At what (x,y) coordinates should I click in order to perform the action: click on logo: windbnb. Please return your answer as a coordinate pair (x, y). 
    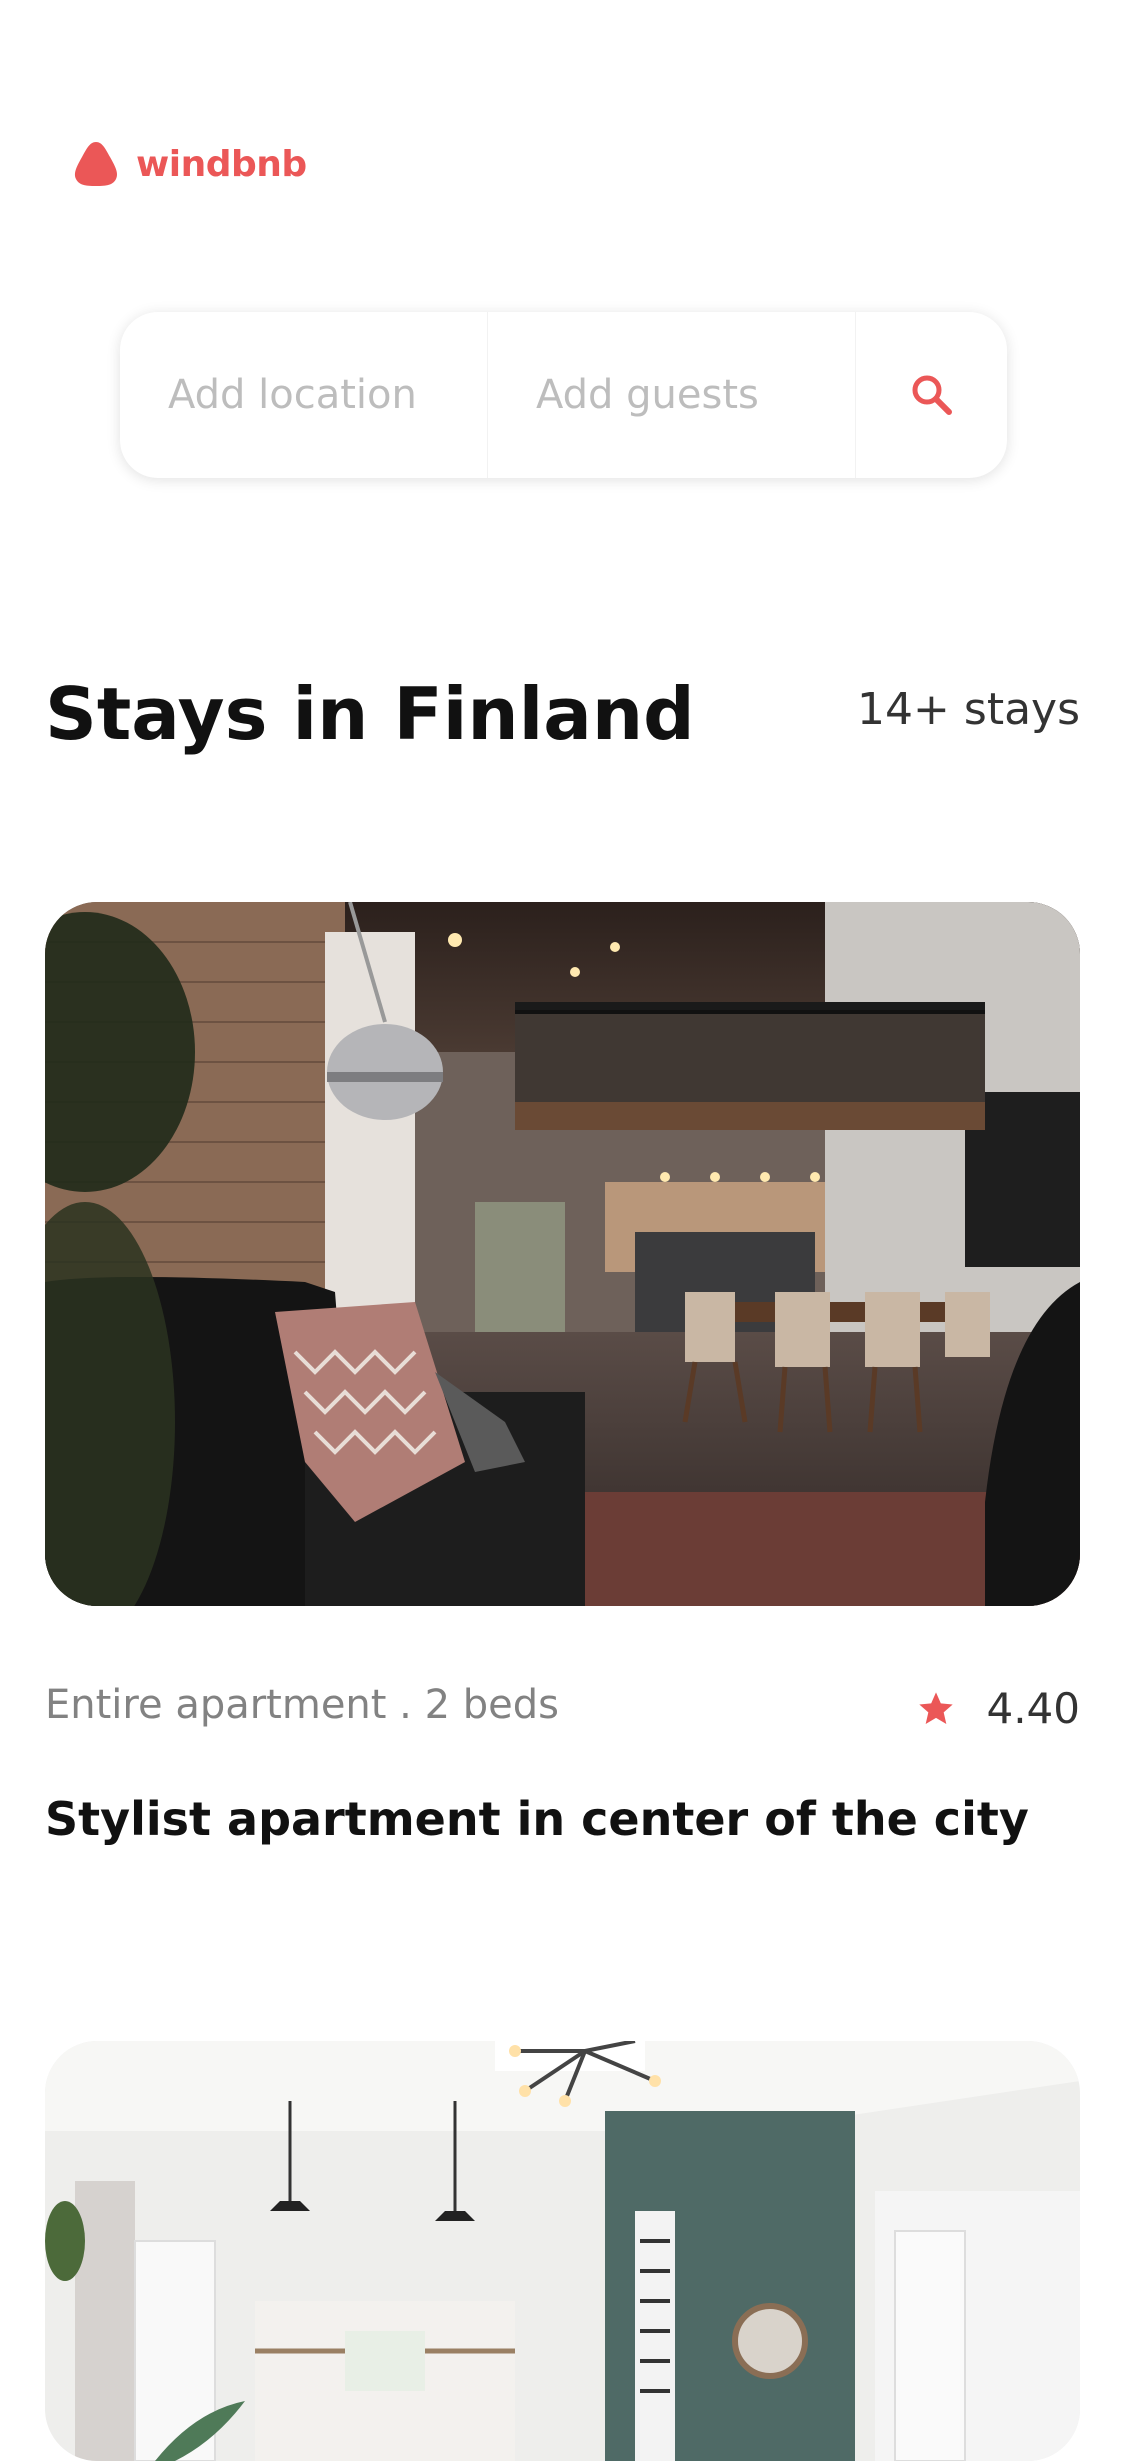
    Looking at the image, I should click on (189, 164).